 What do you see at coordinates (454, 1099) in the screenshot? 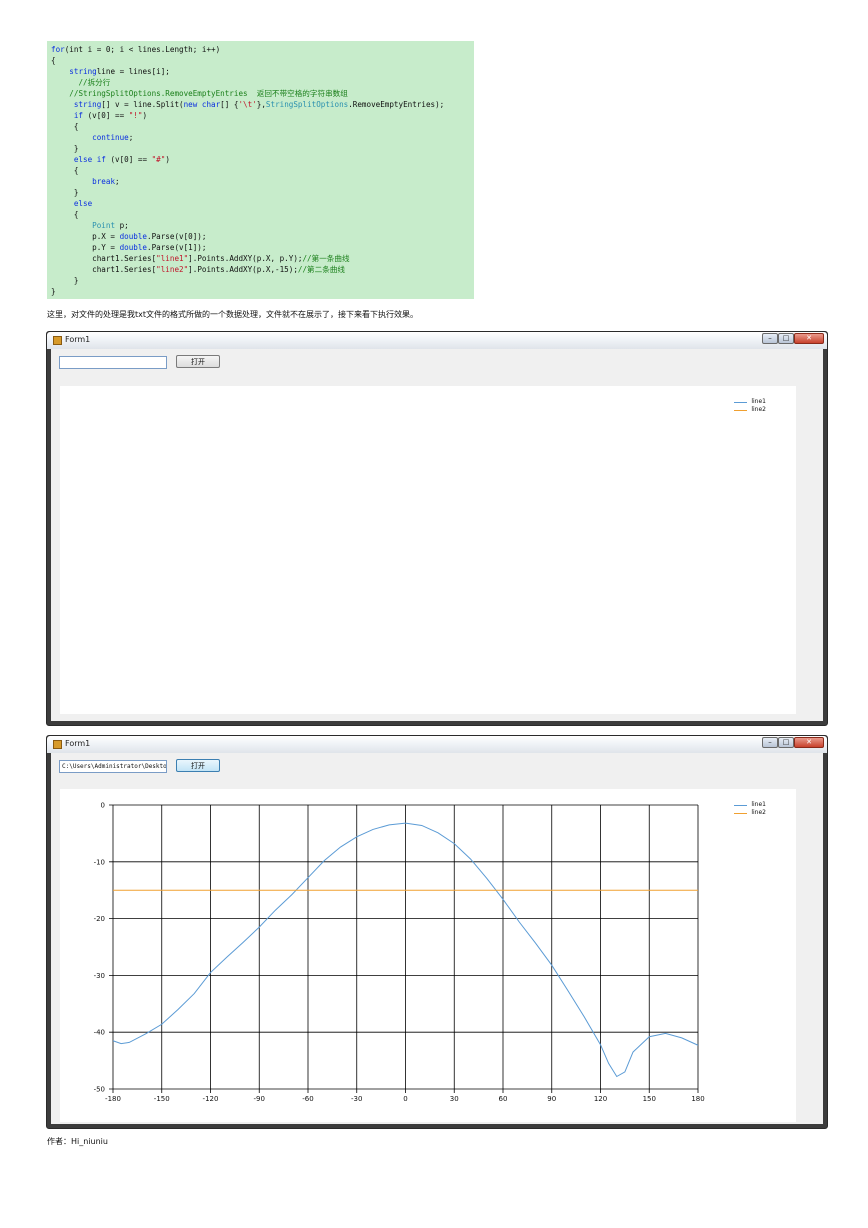
I see `x-tick-label: 30` at bounding box center [454, 1099].